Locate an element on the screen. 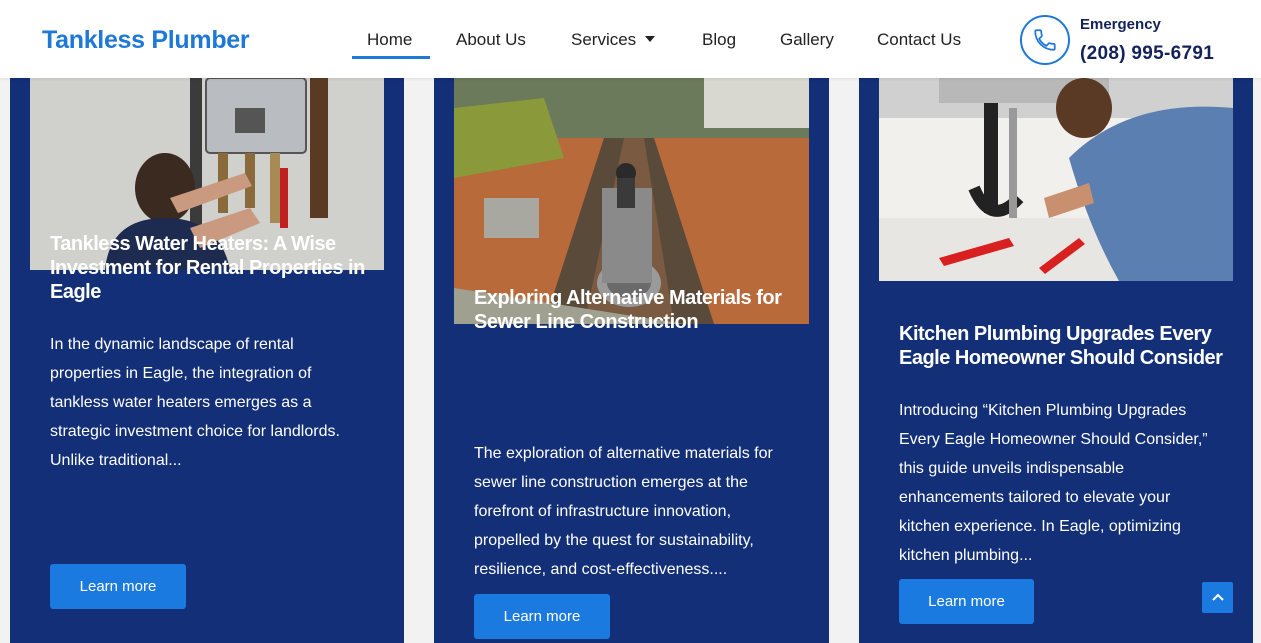 Image resolution: width=1261 pixels, height=643 pixels. scroll-to-top-button is located at coordinates (1217, 597).